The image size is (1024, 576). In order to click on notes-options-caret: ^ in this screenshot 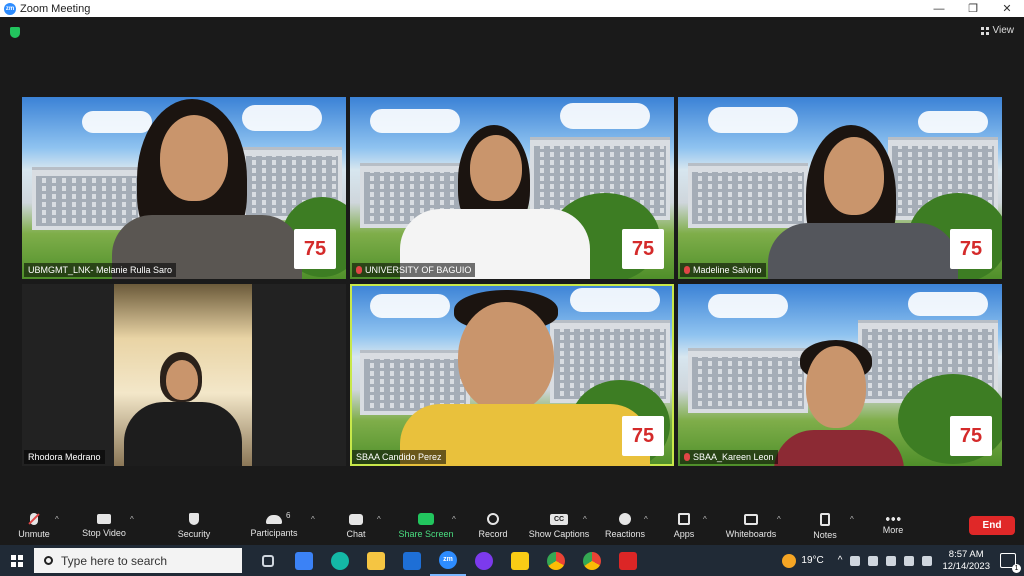, I will do `click(852, 519)`.